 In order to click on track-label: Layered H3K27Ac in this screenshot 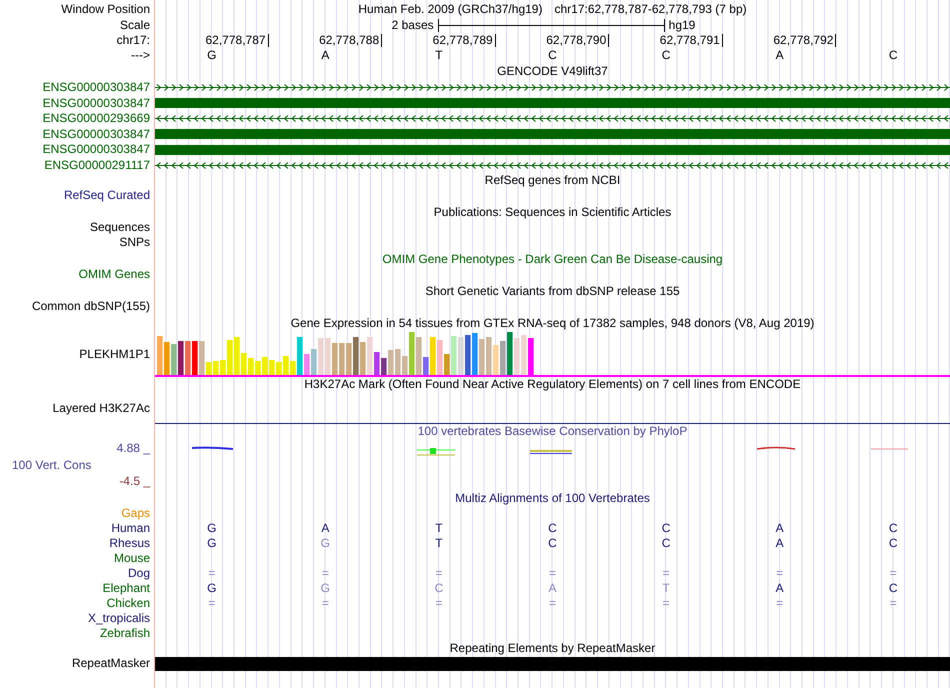, I will do `click(101, 408)`.